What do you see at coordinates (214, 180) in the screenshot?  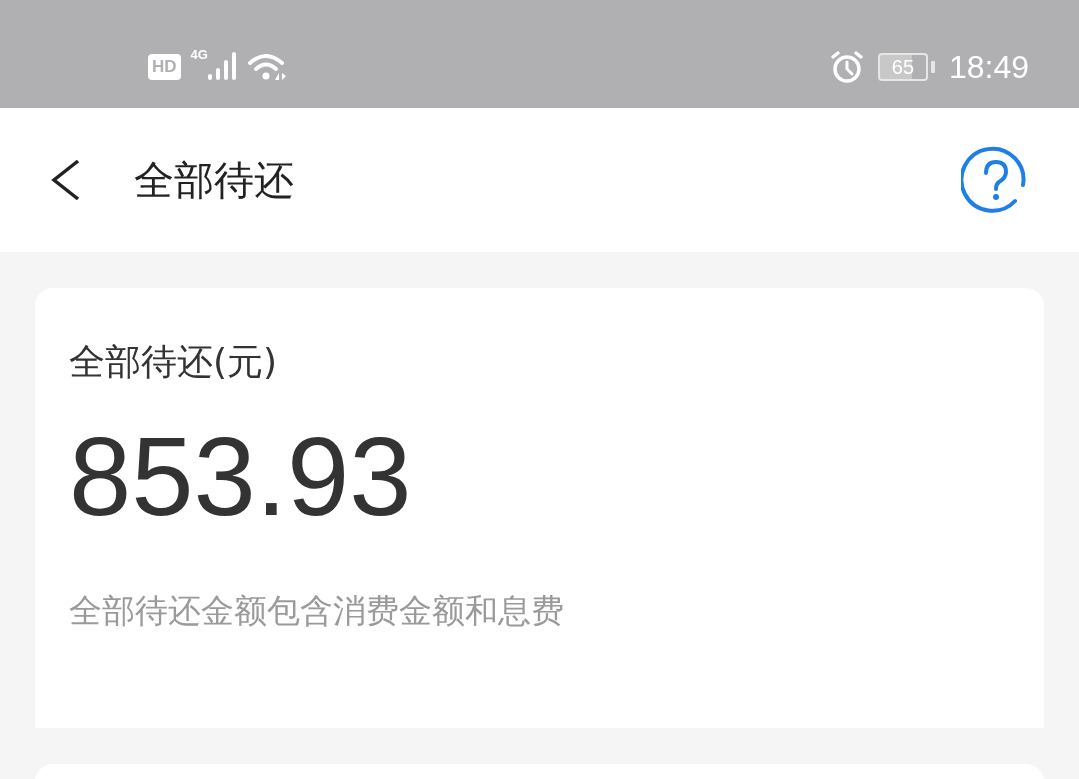 I see `page-title: 全部待还` at bounding box center [214, 180].